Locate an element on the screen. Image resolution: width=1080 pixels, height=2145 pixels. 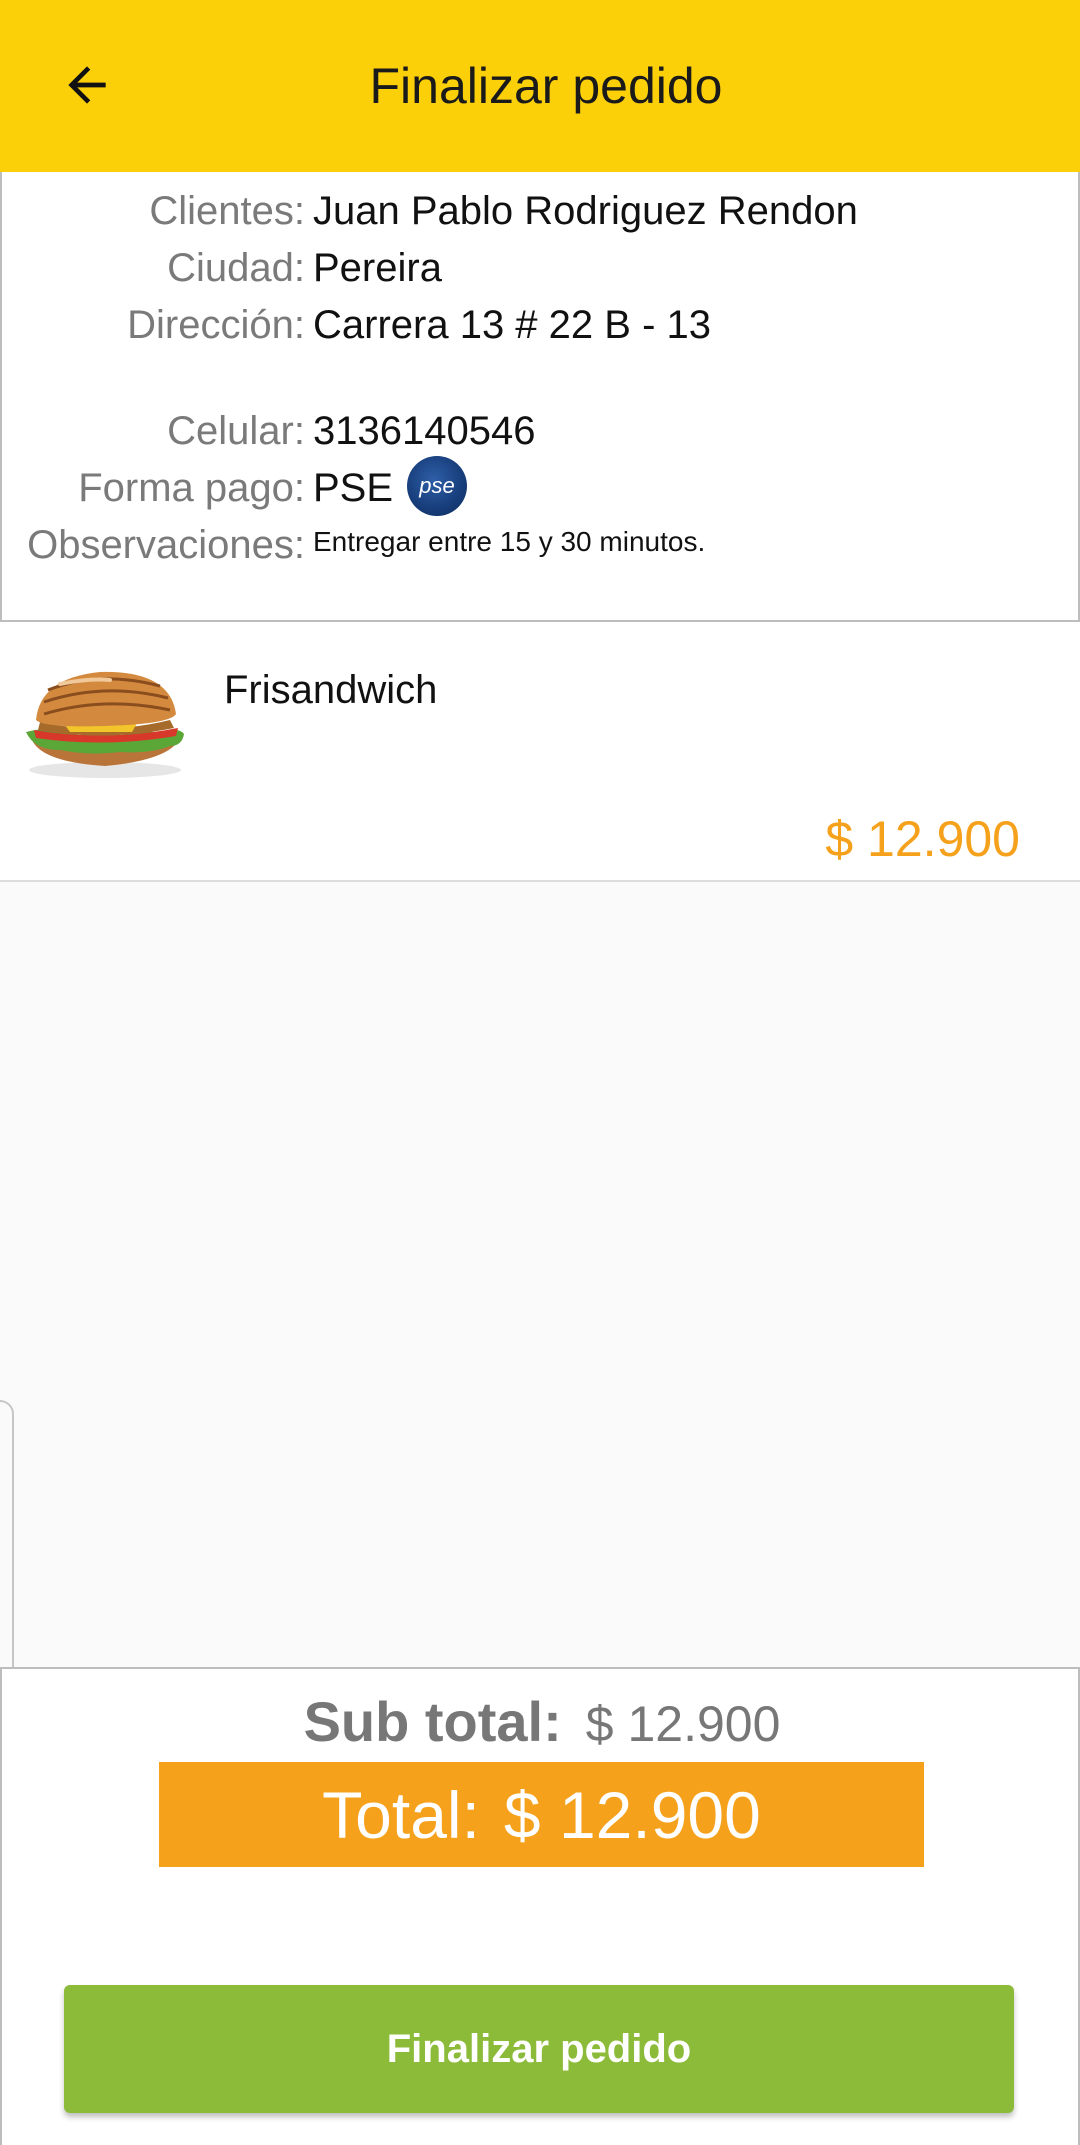
finalize-order-button: Finalizar pedido is located at coordinates (539, 2049).